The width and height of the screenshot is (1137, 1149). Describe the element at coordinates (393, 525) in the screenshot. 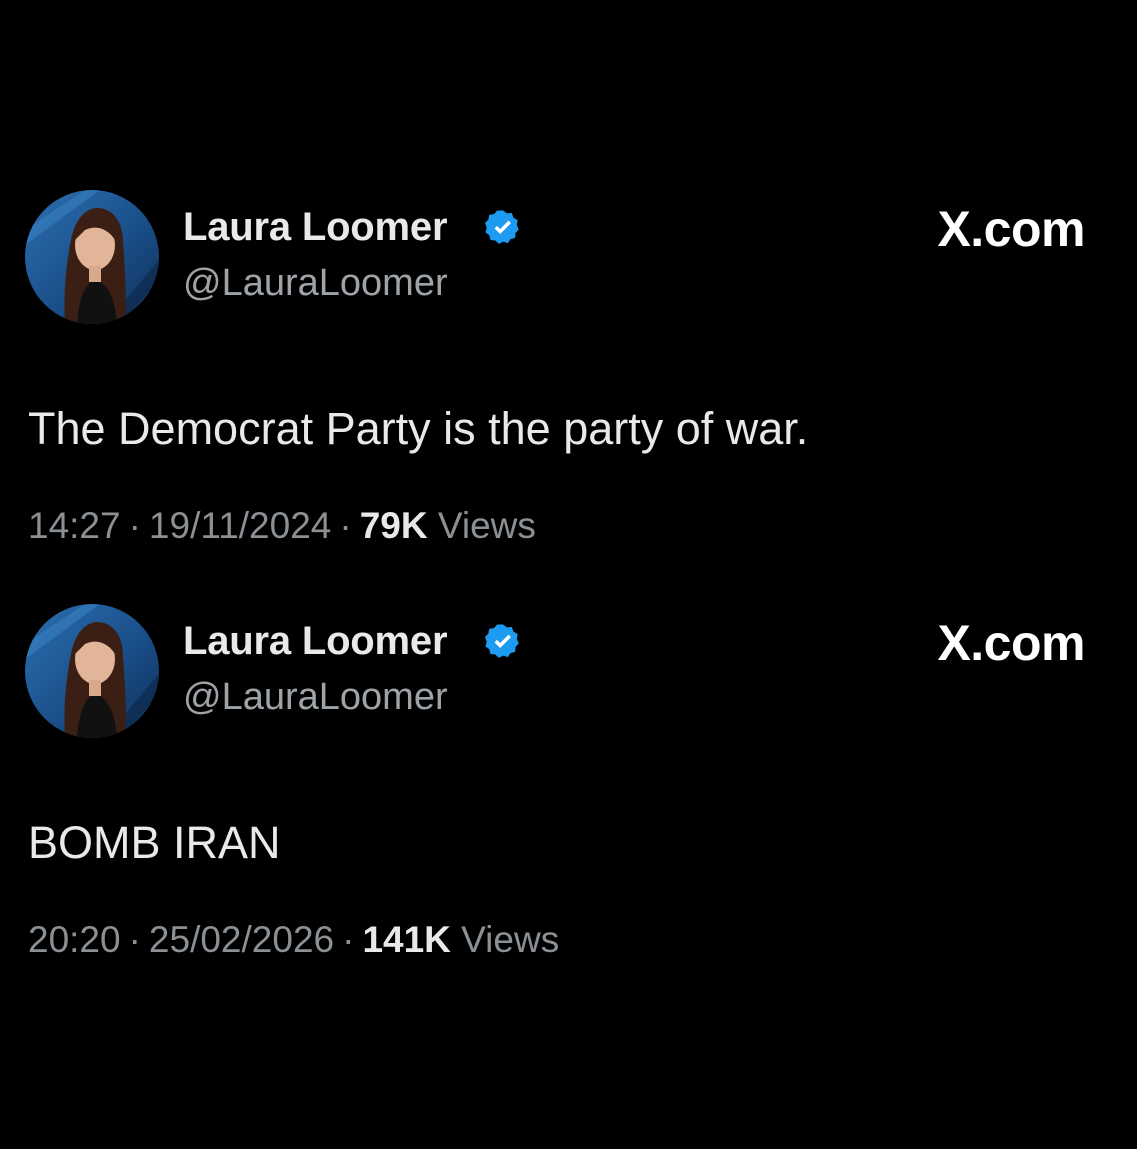

I see `views-count: 79K` at that location.